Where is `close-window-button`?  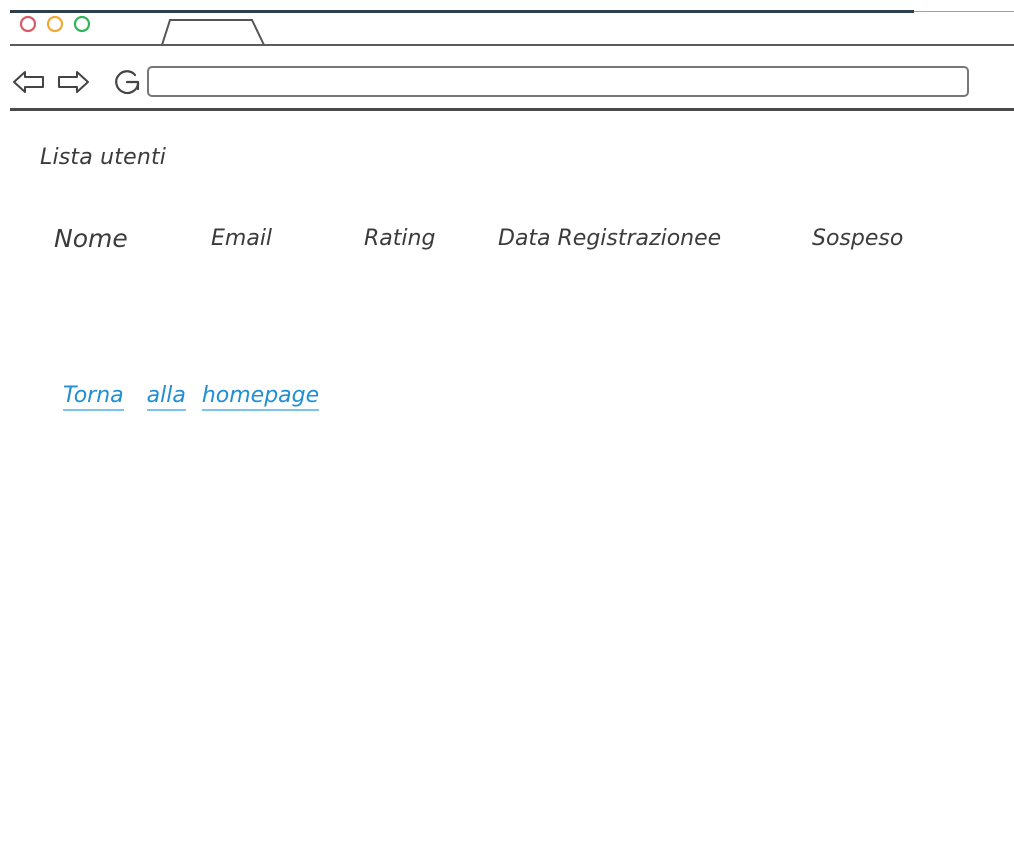
close-window-button is located at coordinates (28, 24).